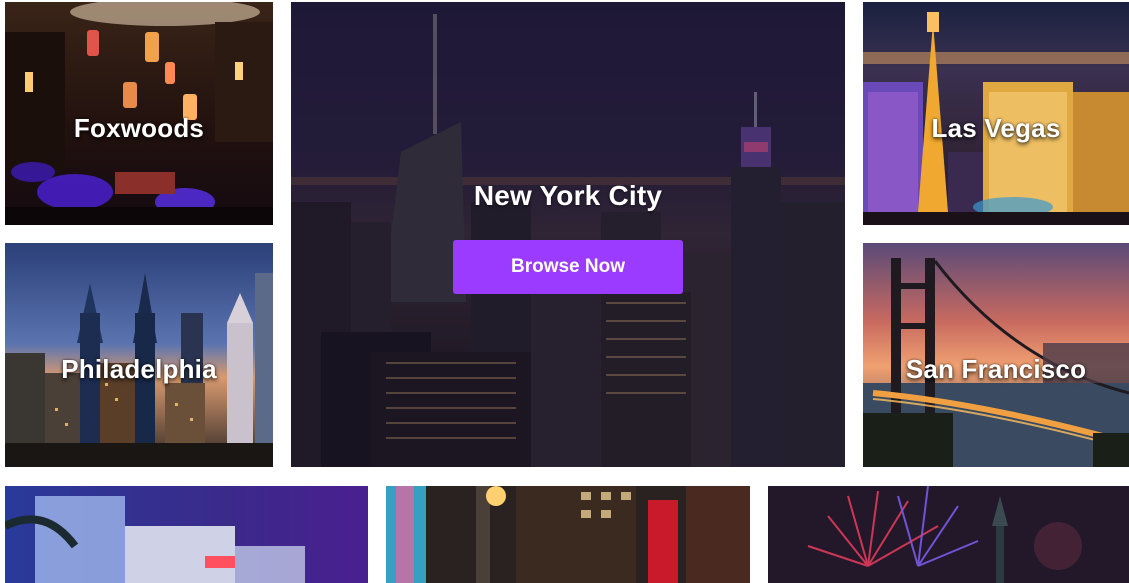 The image size is (1129, 583). I want to click on city-tile-san-francisco: San Francisco, so click(996, 355).